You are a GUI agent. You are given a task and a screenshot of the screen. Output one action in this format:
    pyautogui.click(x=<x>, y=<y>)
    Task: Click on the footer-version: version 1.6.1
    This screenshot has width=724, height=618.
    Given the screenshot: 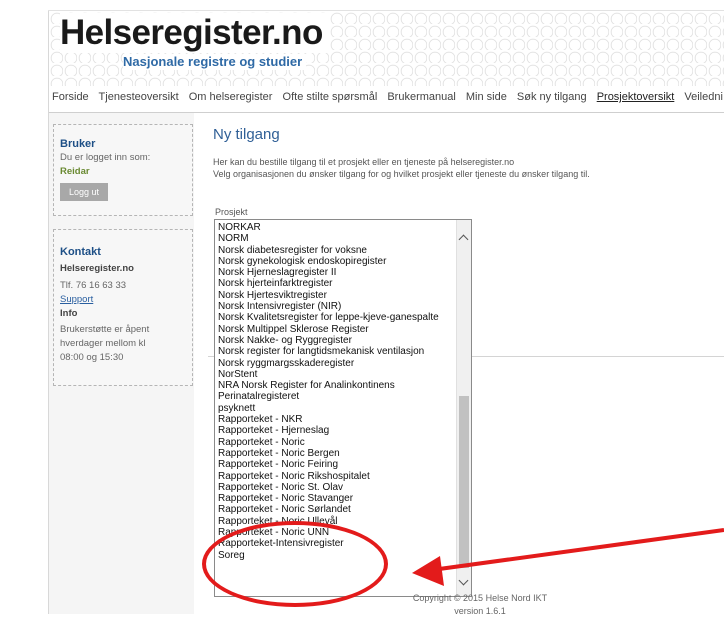 What is the action you would take?
    pyautogui.click(x=480, y=611)
    